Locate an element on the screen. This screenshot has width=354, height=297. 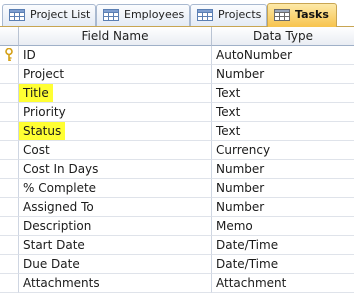
field-name-text: Status is located at coordinates (42, 131).